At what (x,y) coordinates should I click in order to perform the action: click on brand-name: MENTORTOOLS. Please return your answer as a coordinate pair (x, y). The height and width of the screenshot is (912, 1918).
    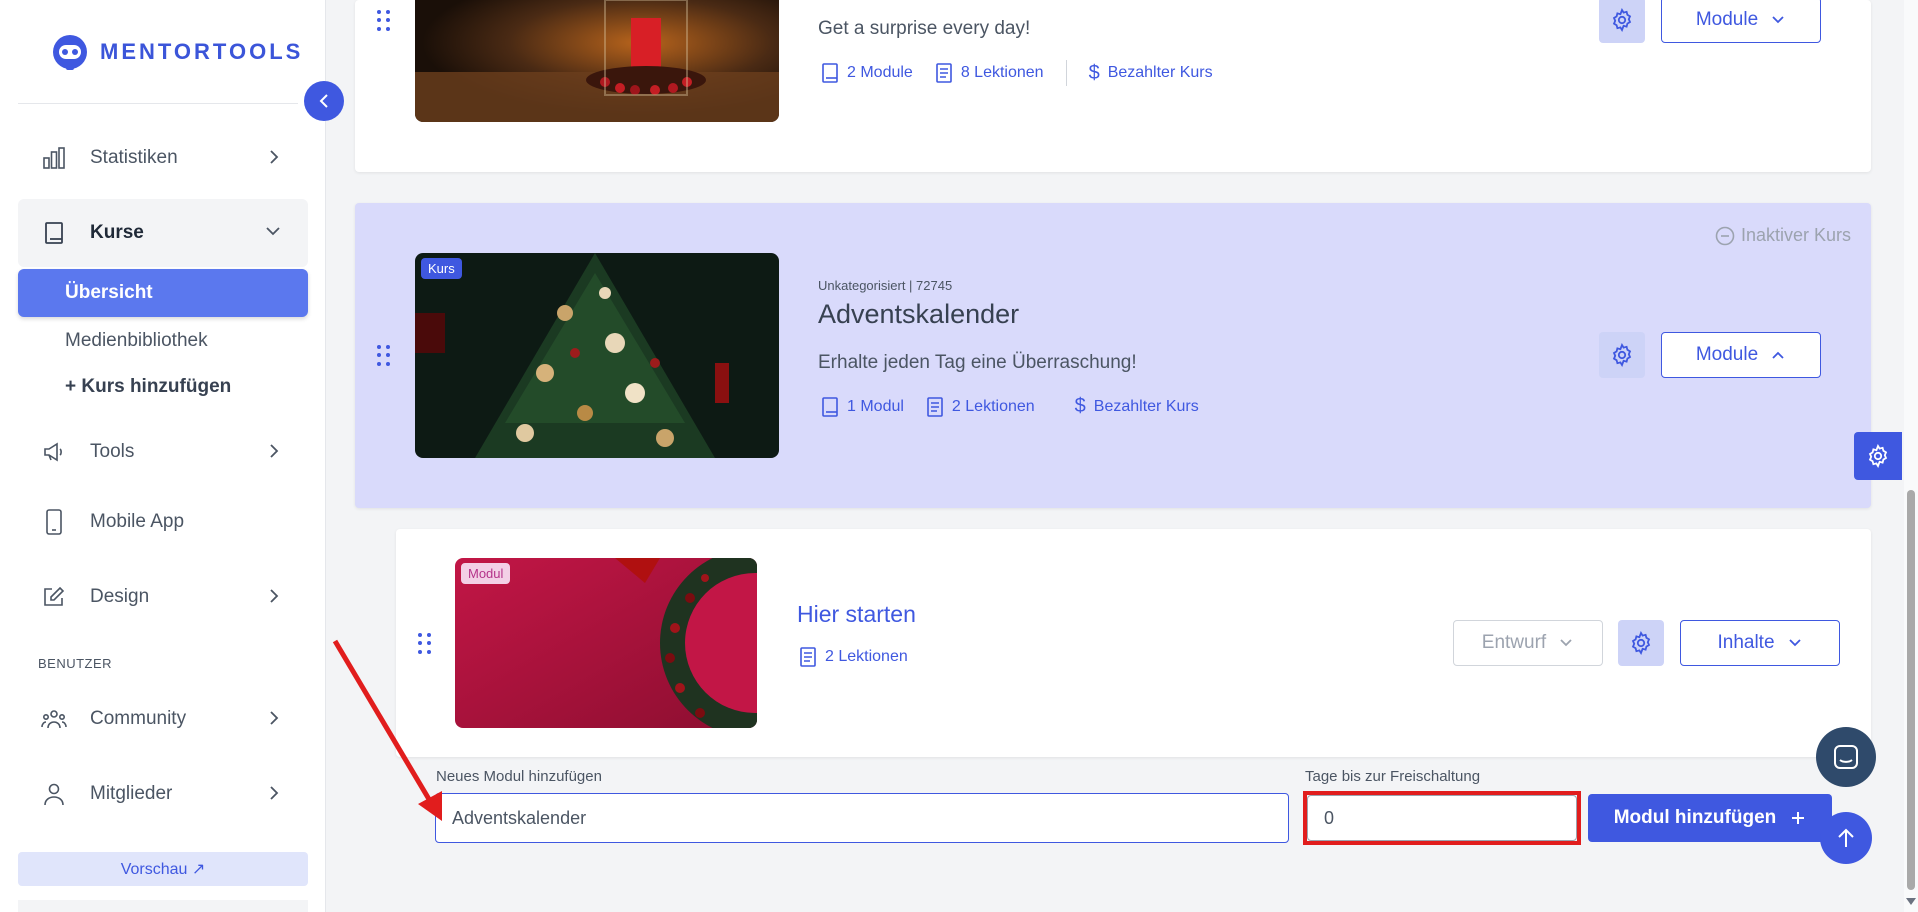
    Looking at the image, I should click on (202, 51).